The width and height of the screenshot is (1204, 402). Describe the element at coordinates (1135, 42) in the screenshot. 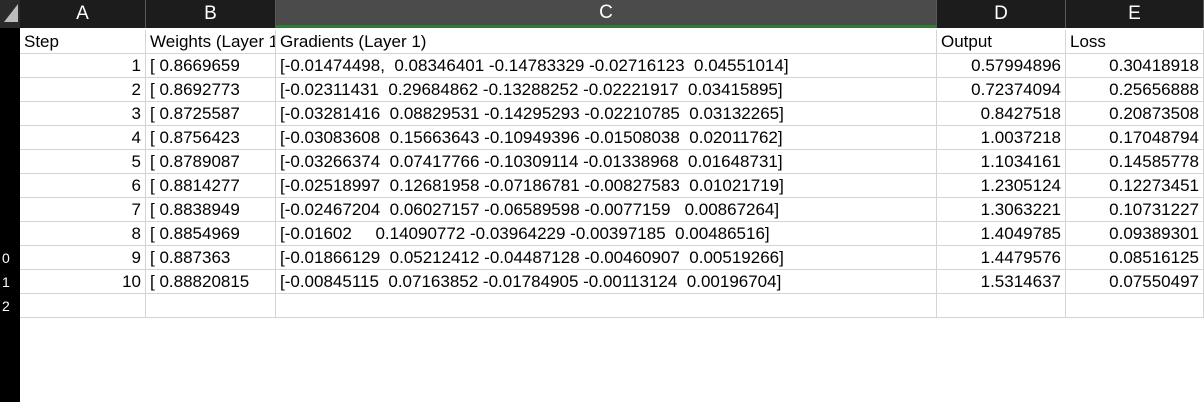

I see `cell-e1: Loss` at that location.